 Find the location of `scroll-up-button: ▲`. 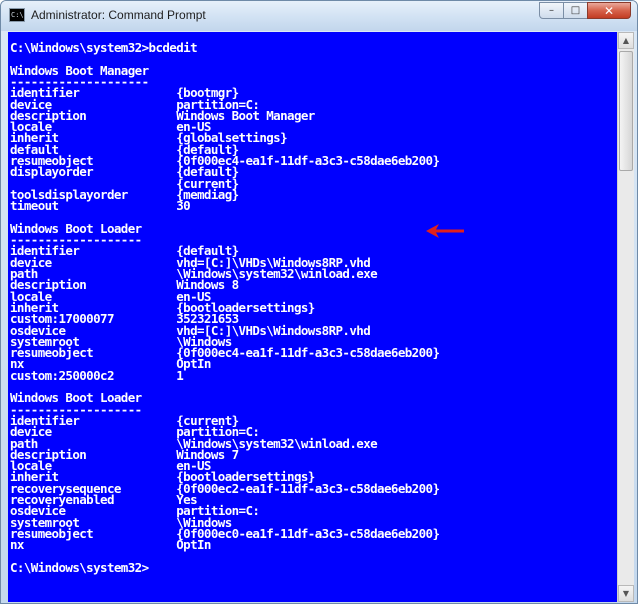

scroll-up-button: ▲ is located at coordinates (626, 40).